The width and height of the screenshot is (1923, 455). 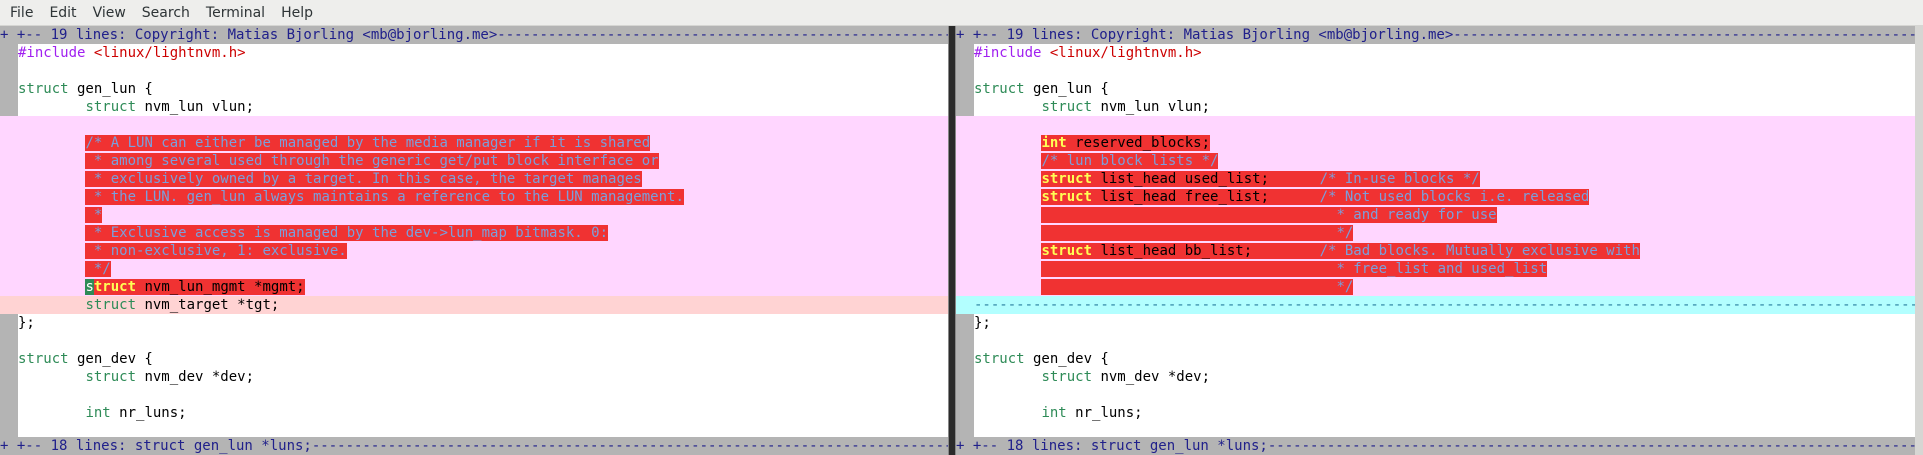 I want to click on code-line: struct nvm_lun_mgmt *mgmt;, so click(x=474, y=287).